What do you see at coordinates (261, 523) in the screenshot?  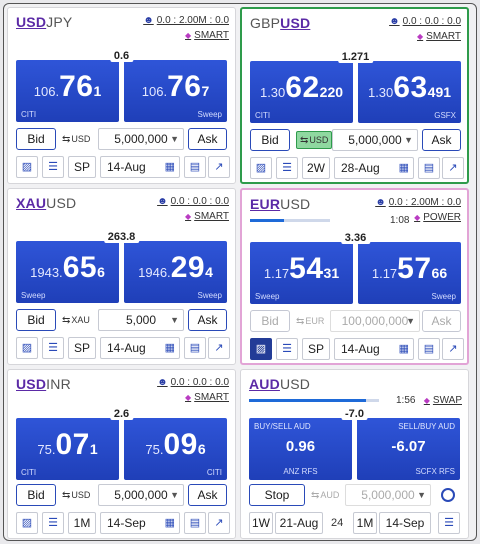 I see `near-tenor-select: 1W` at bounding box center [261, 523].